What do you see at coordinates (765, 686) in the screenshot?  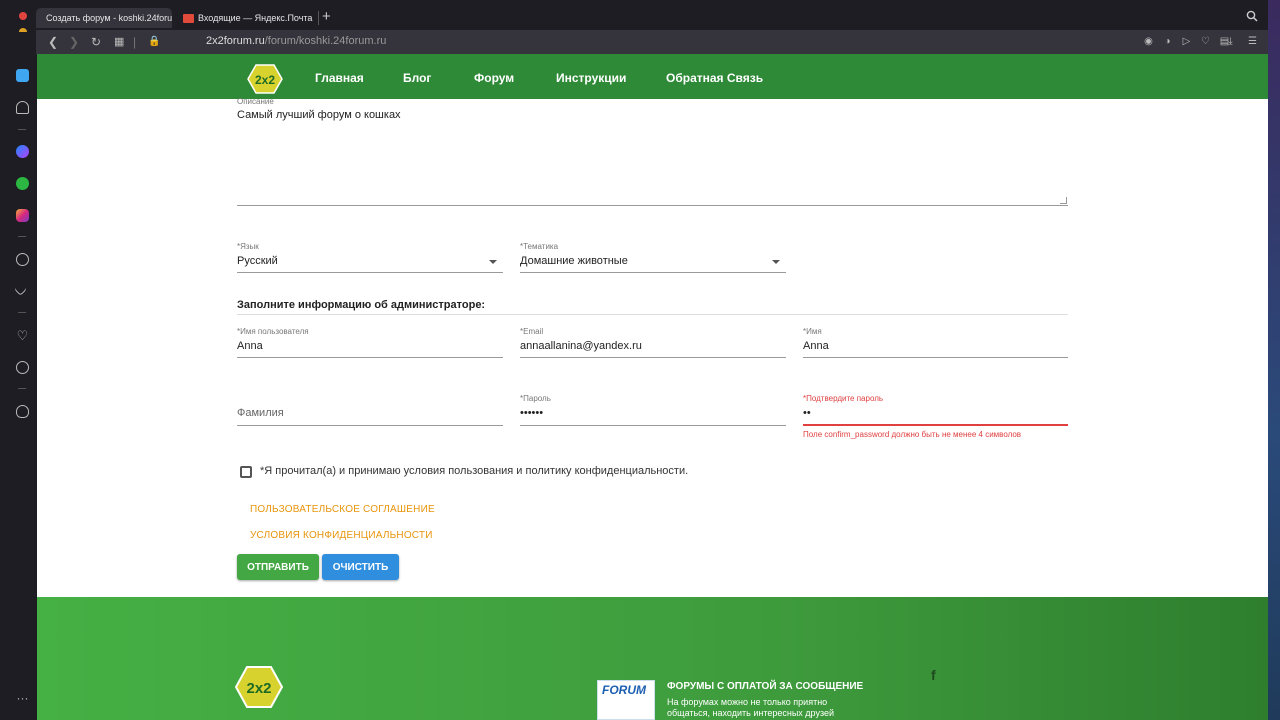 I see `promo-title: ФОРУМЫ С ОПЛАТОЙ ЗА СООБЩЕНИЕ` at bounding box center [765, 686].